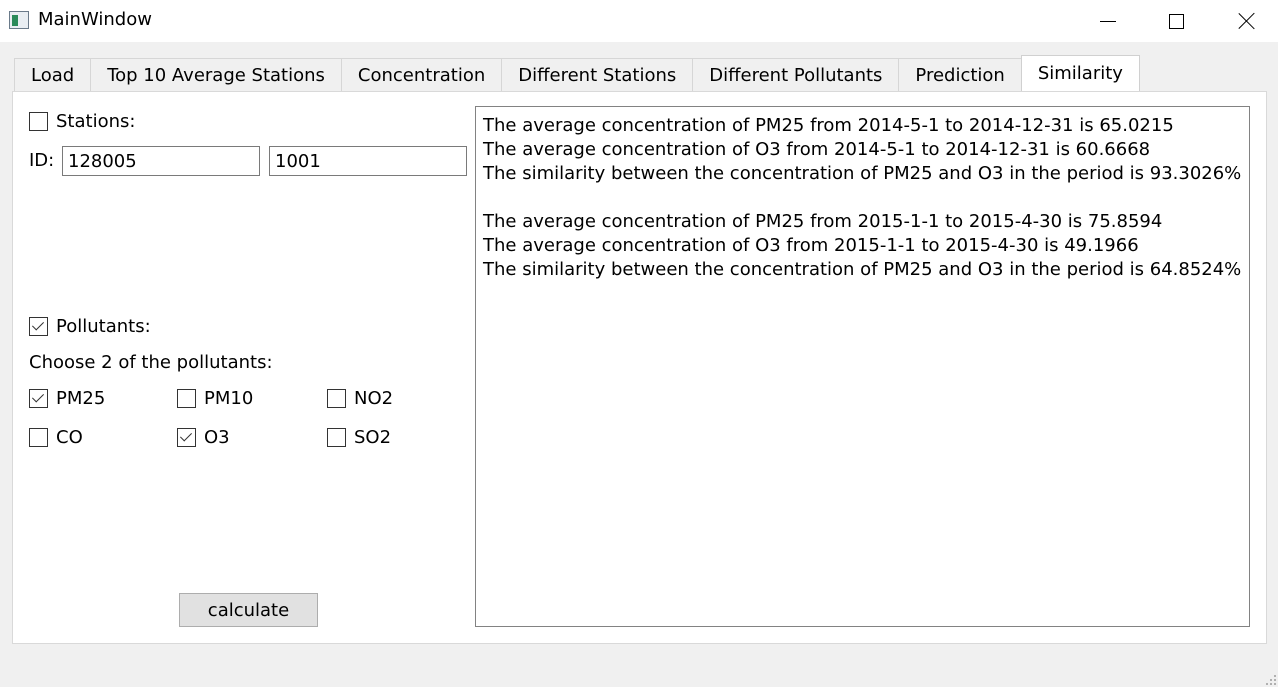 This screenshot has height=687, width=1278. I want to click on tab-similarity: Similarity, so click(1080, 73).